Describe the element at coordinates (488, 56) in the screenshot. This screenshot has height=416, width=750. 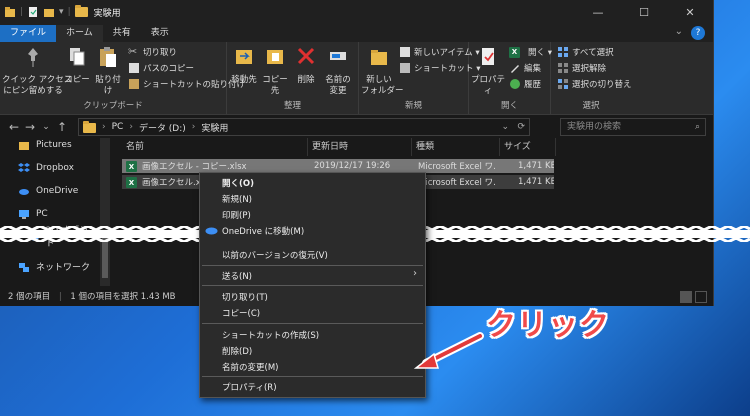
I see `properties-icon` at that location.